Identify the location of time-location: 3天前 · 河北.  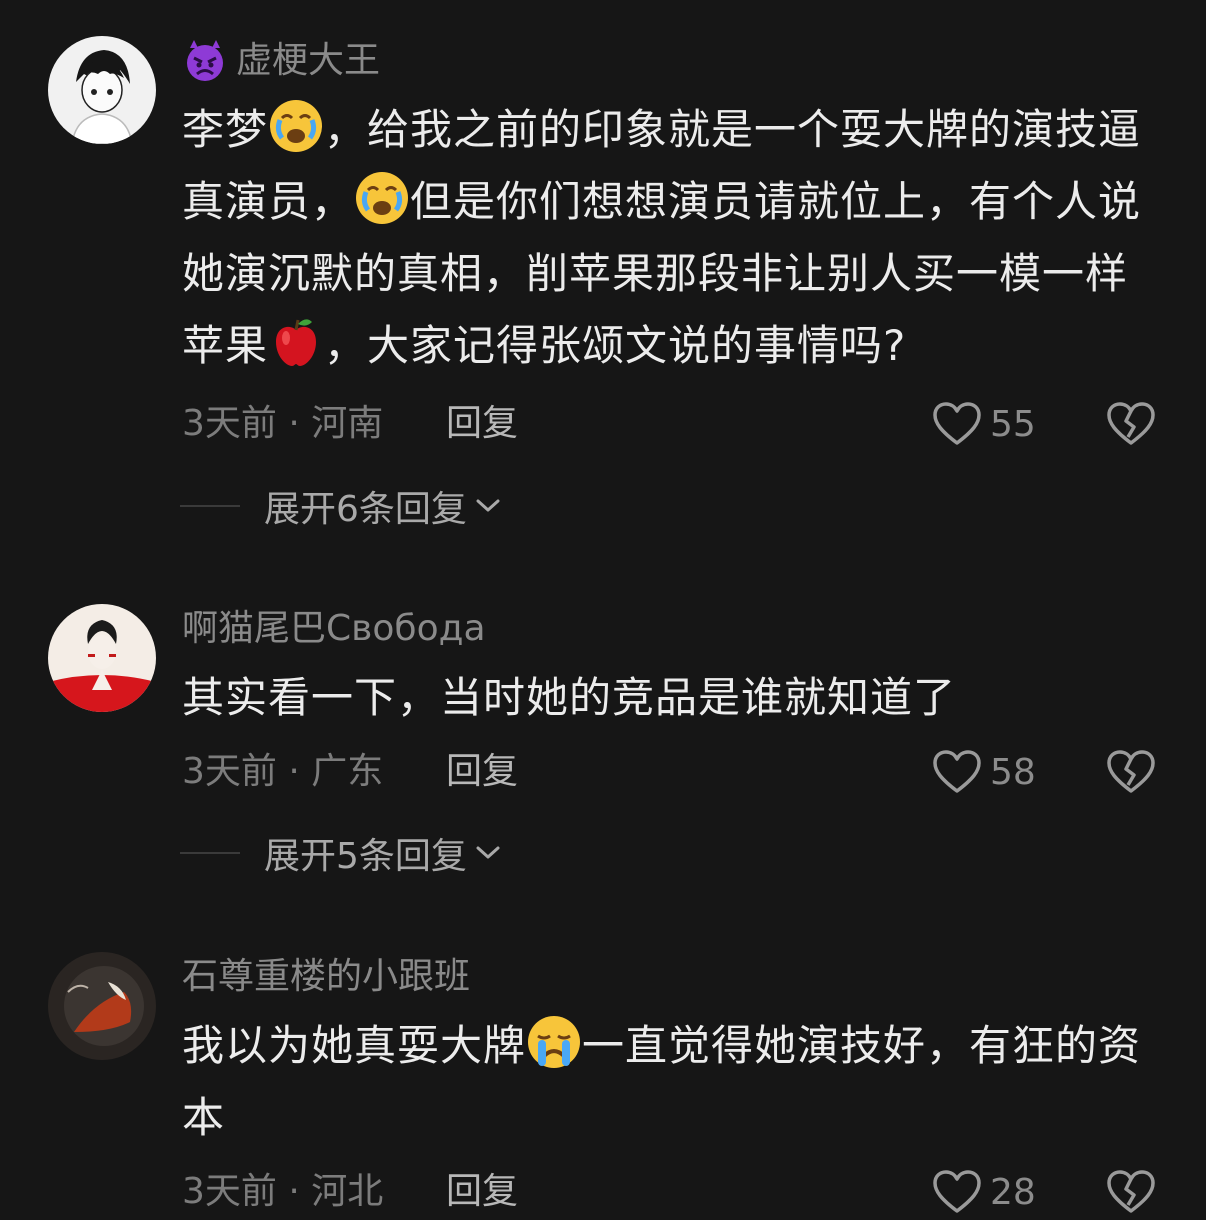
(283, 1191).